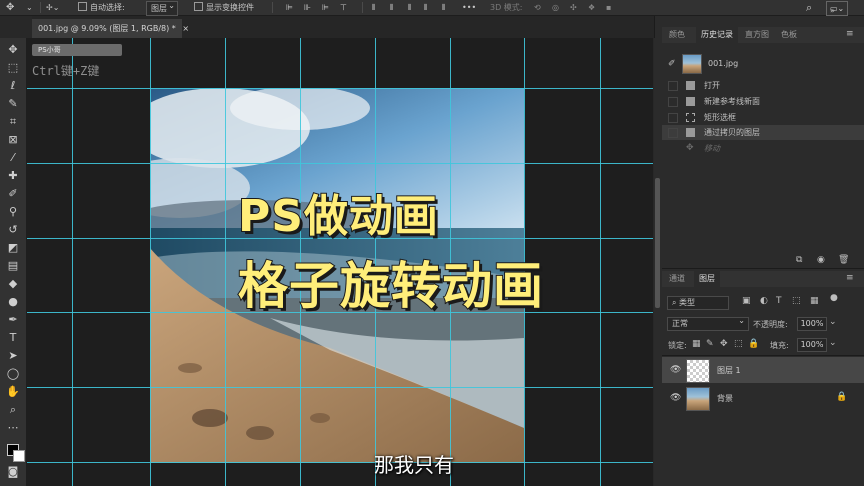 The image size is (864, 486). I want to click on blur-tool-icon: ◆, so click(13, 283).